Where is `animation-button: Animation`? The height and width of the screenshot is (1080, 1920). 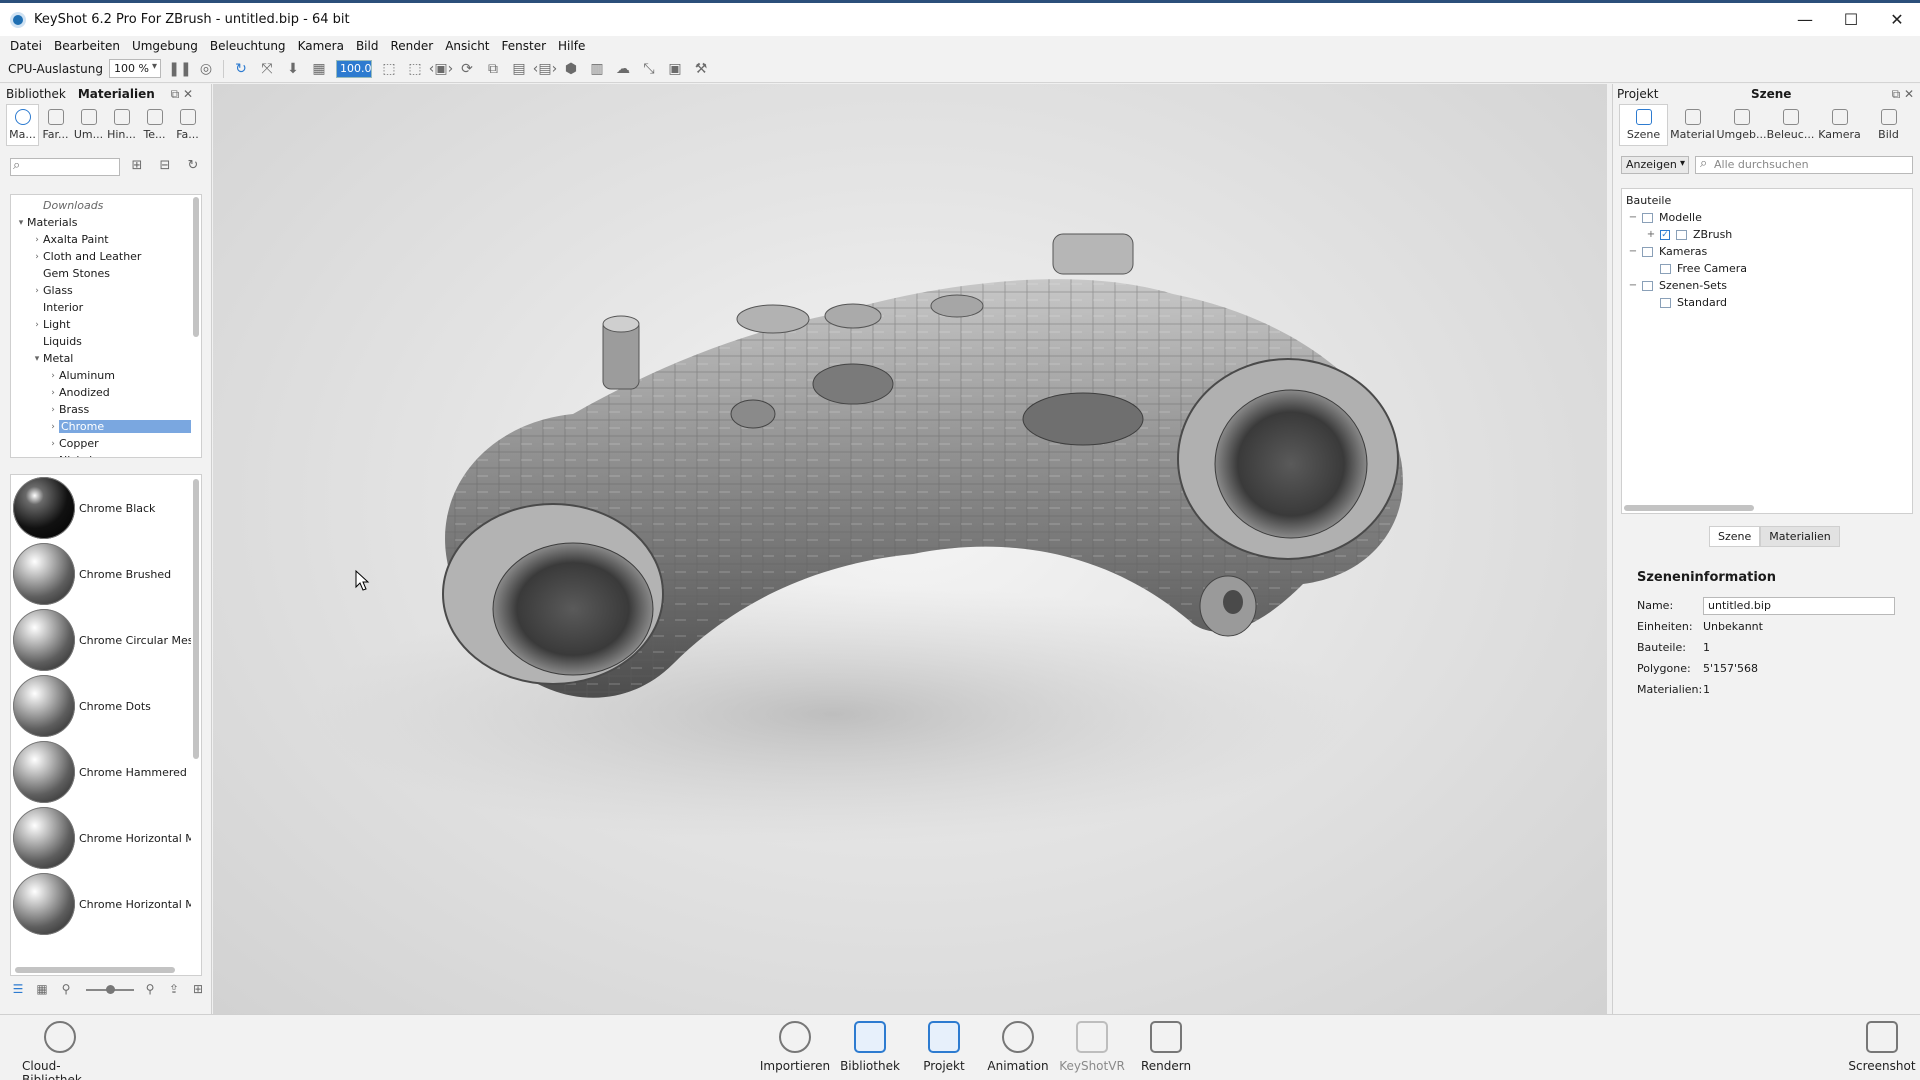 animation-button: Animation is located at coordinates (1018, 1047).